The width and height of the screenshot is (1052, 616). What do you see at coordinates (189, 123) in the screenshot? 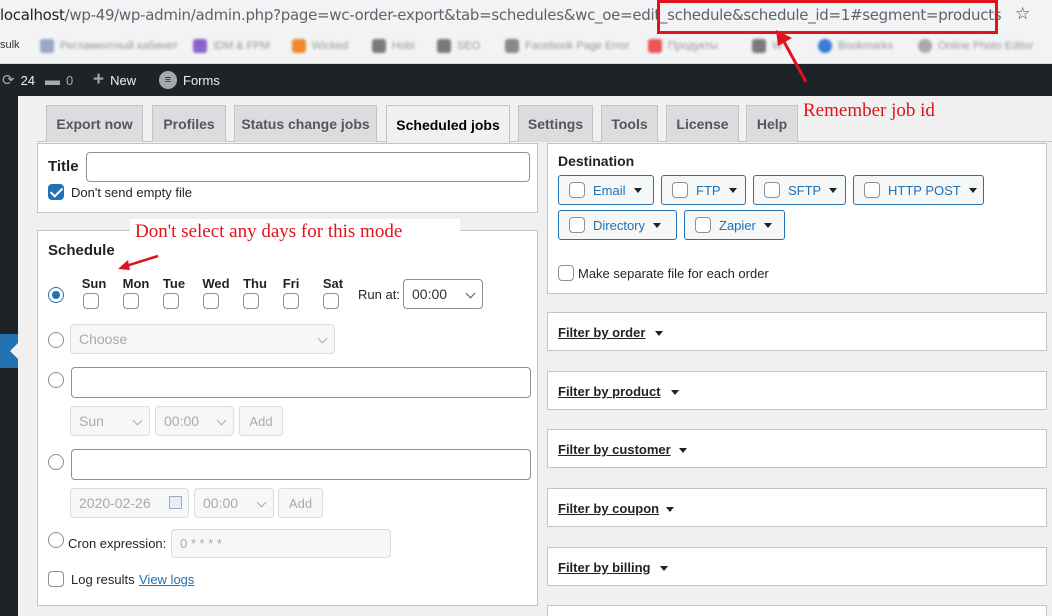
I see `tab-profiles: Profiles` at bounding box center [189, 123].